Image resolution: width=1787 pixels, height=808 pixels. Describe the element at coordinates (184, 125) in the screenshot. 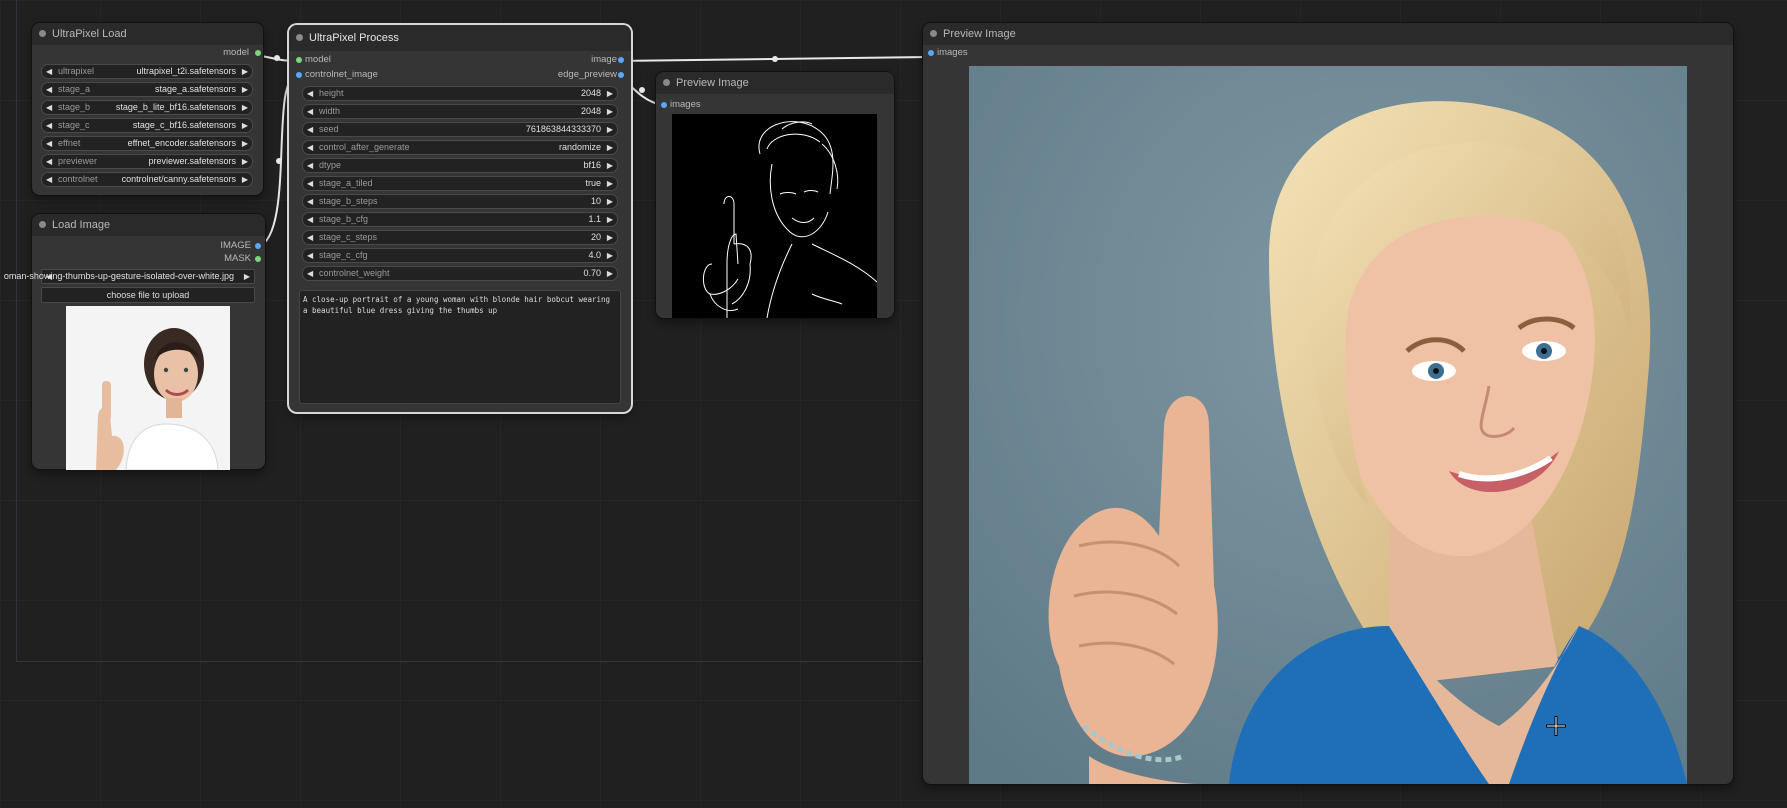

I see `widget-value: stage_c_bf16.safetensors` at that location.